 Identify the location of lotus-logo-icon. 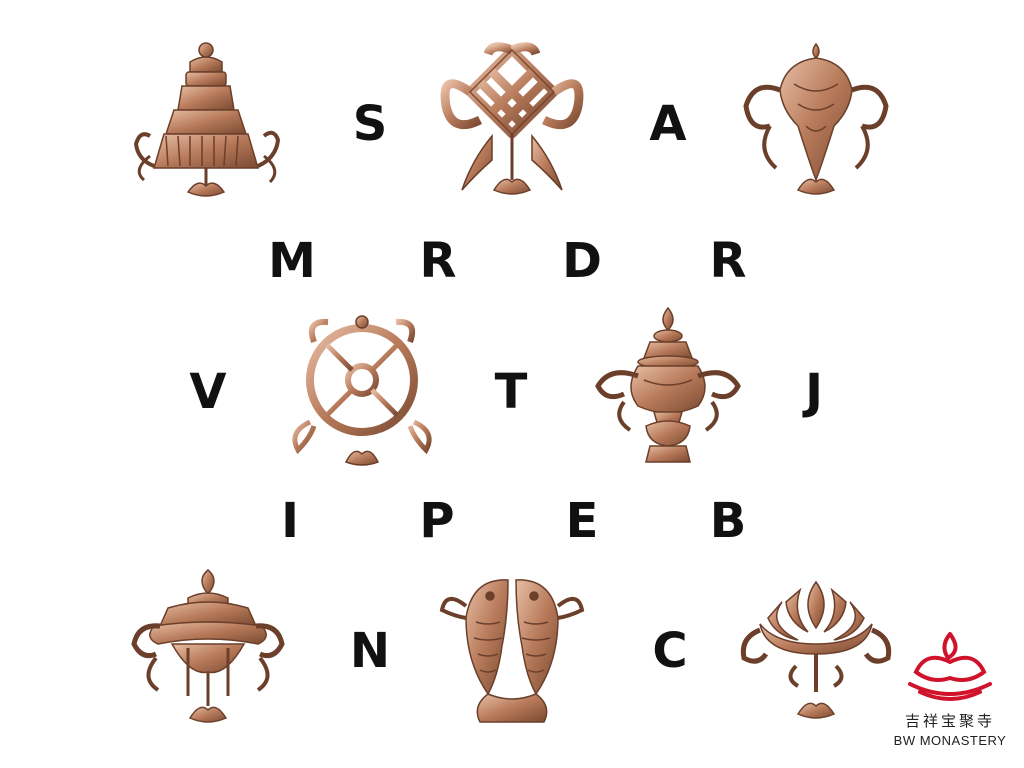
(950, 666).